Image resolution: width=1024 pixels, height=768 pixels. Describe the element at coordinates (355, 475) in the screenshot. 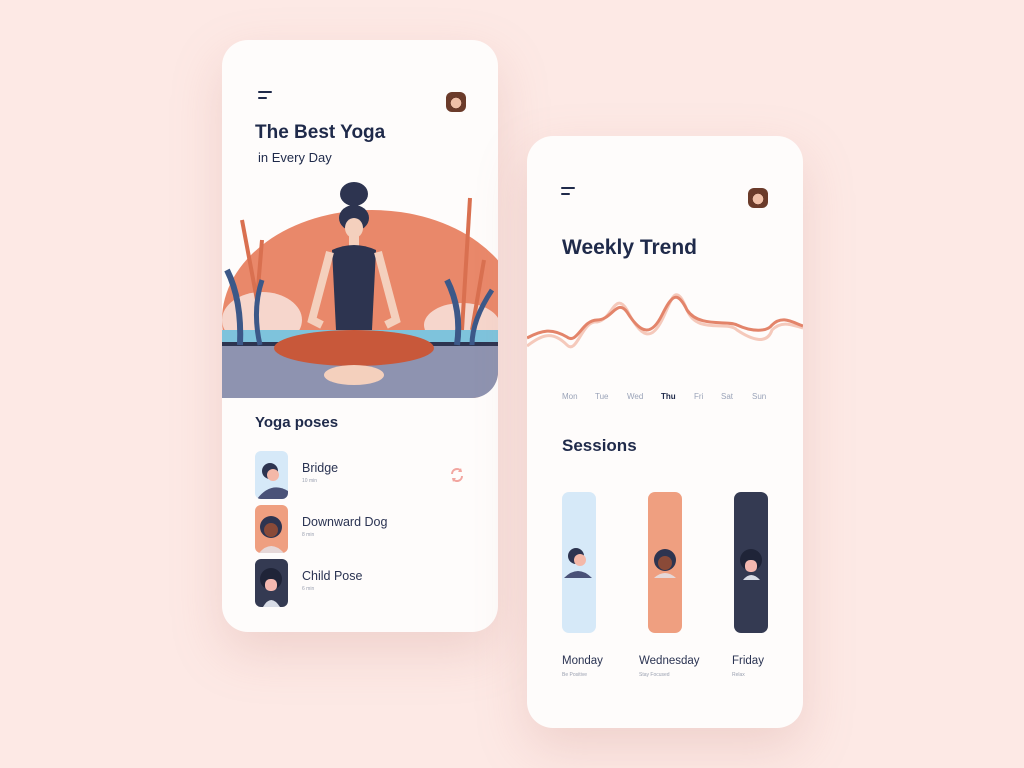

I see `pose-item-bridge: Bridge 10 min` at that location.